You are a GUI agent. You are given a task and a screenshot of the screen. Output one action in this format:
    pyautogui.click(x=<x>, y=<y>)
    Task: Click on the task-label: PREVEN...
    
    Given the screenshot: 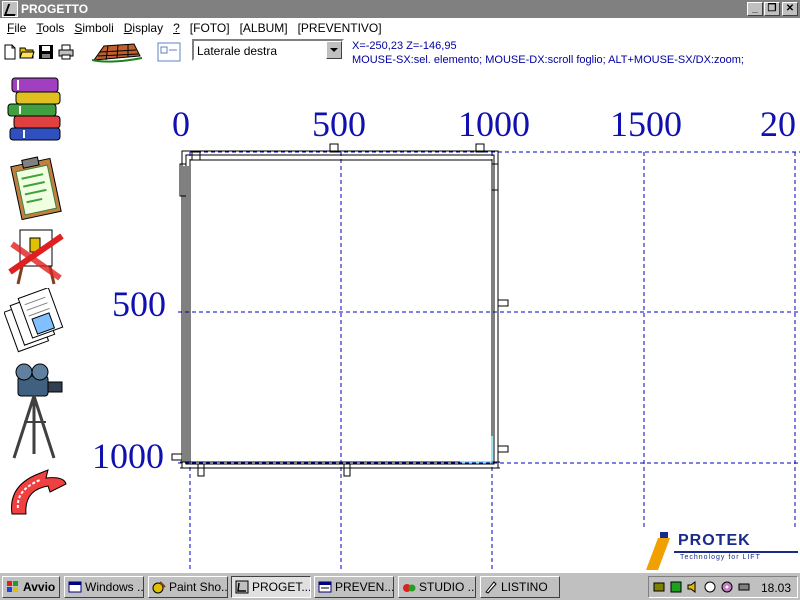 What is the action you would take?
    pyautogui.click(x=364, y=587)
    